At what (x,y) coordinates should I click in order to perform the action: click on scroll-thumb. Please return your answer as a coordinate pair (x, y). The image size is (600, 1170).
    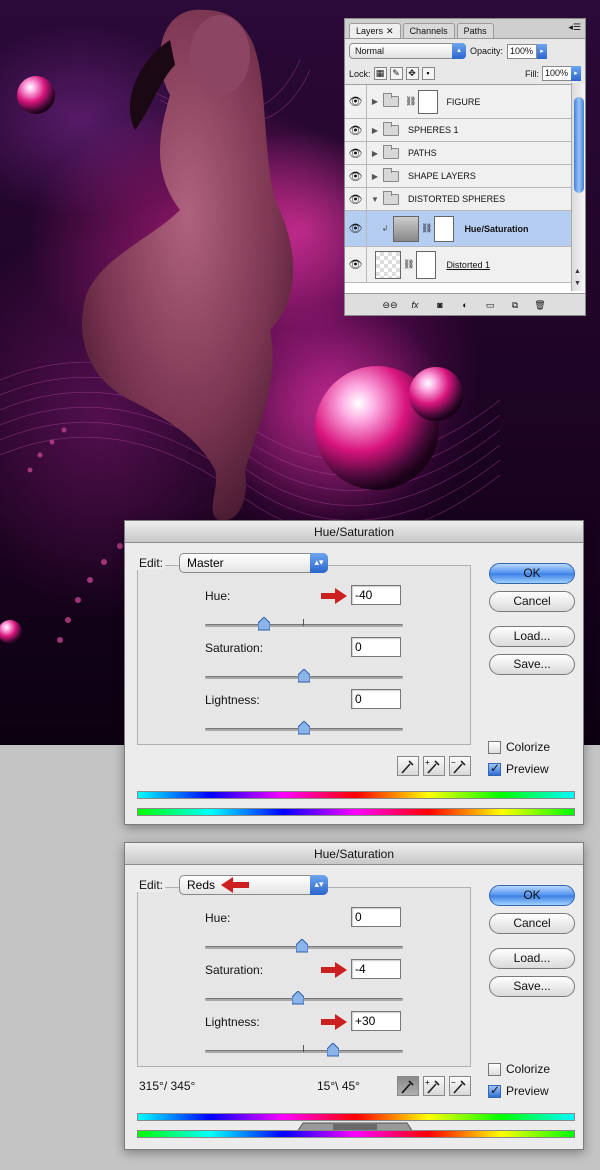
    Looking at the image, I should click on (579, 145).